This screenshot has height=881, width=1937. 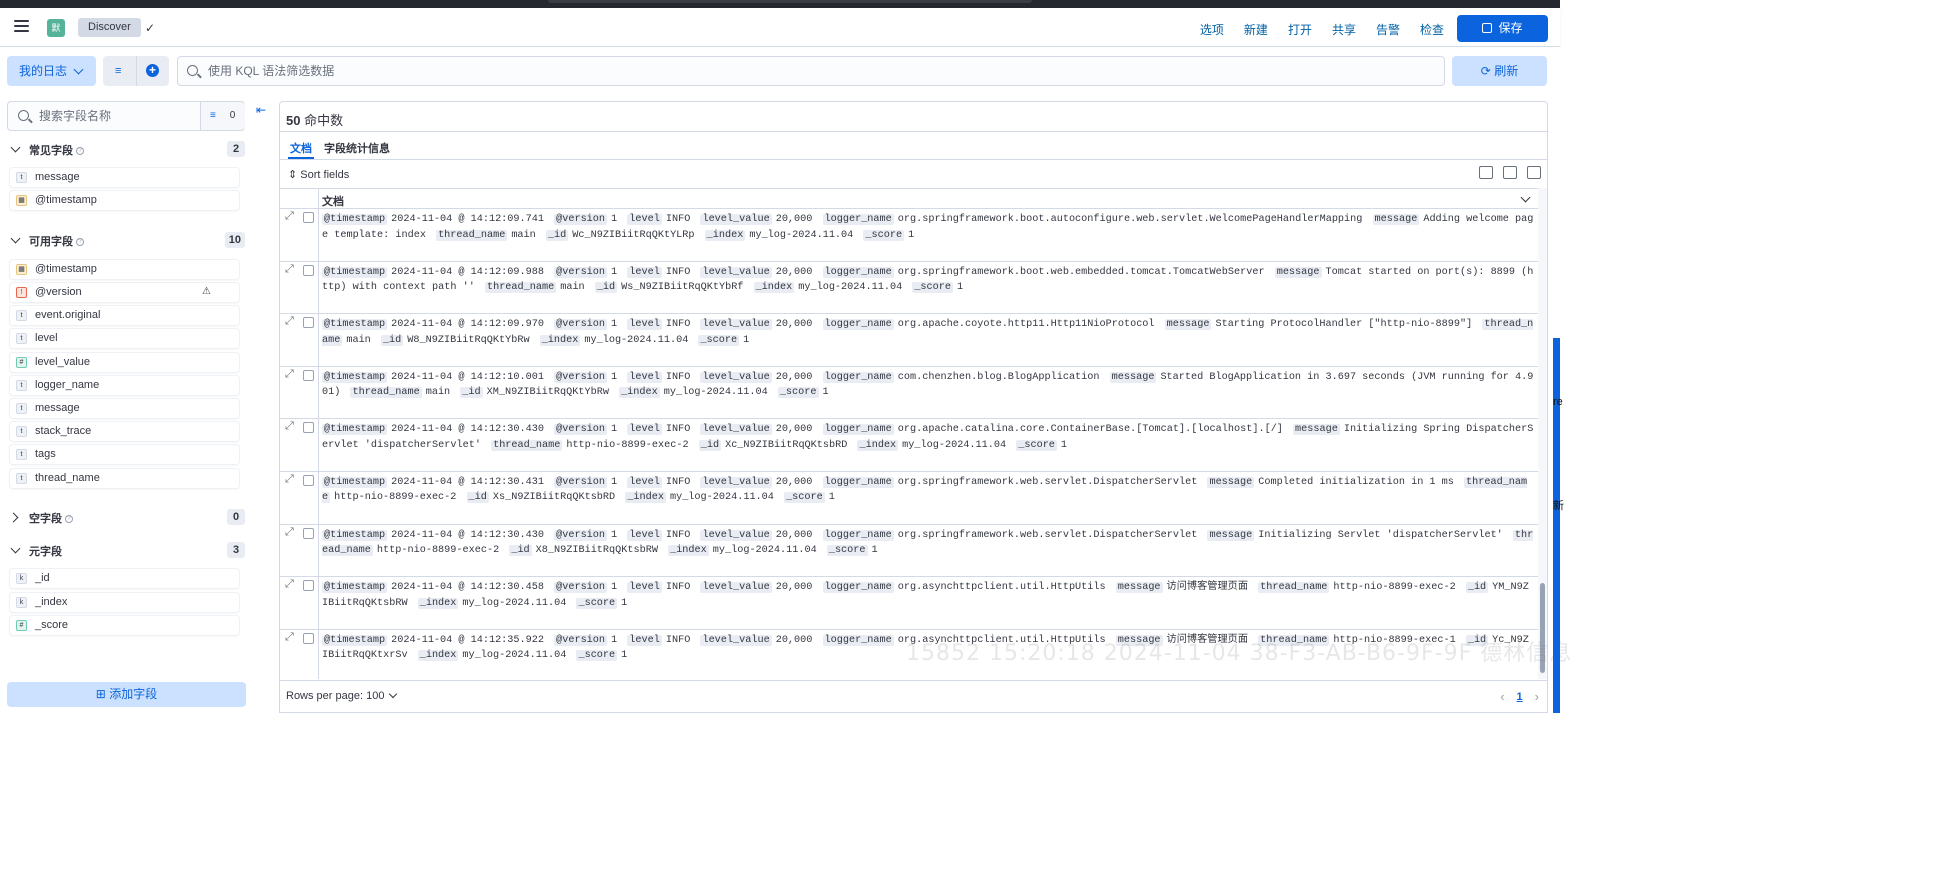 I want to click on grid-scrollbar, so click(x=1542, y=433).